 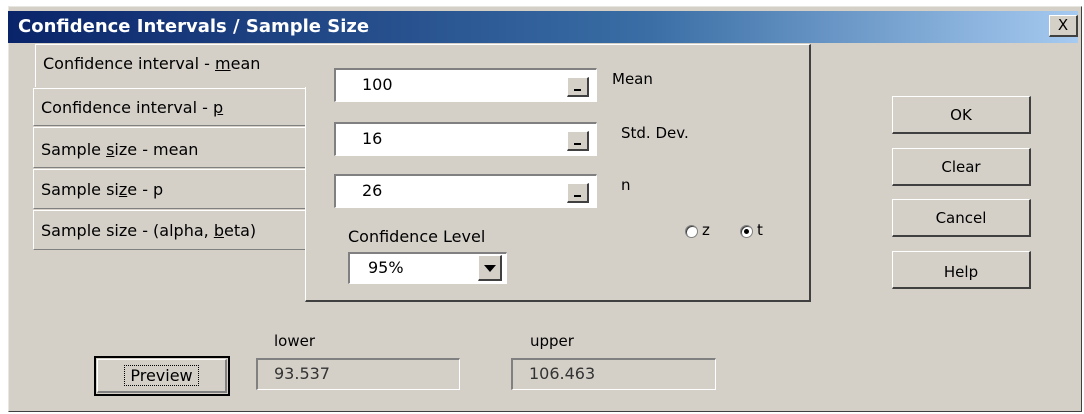 What do you see at coordinates (302, 373) in the screenshot?
I see `lower-value: 93.537` at bounding box center [302, 373].